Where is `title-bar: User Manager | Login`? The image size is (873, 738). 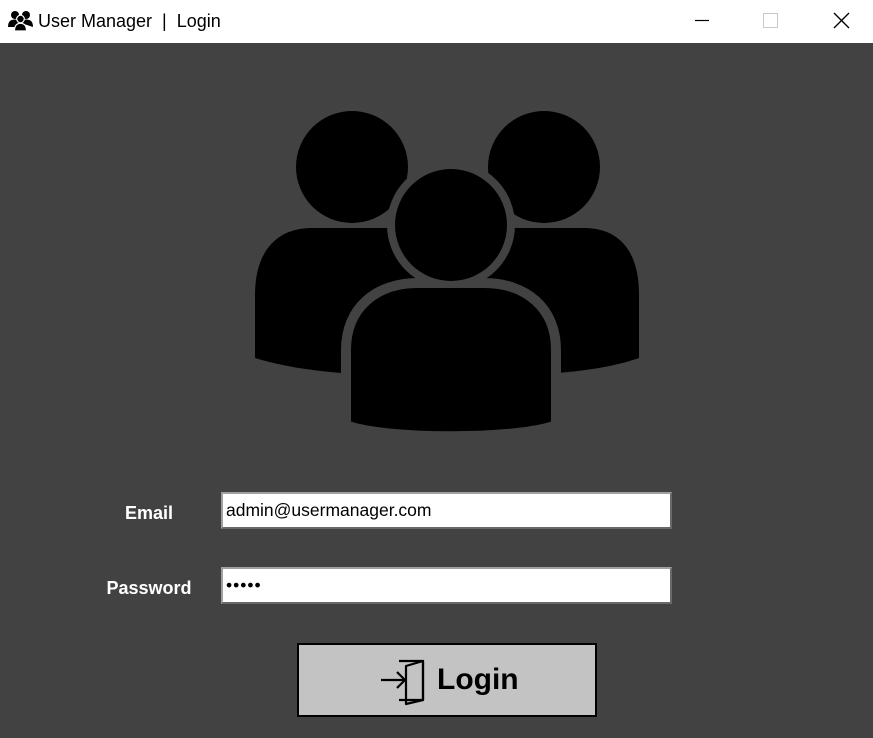 title-bar: User Manager | Login is located at coordinates (436, 21).